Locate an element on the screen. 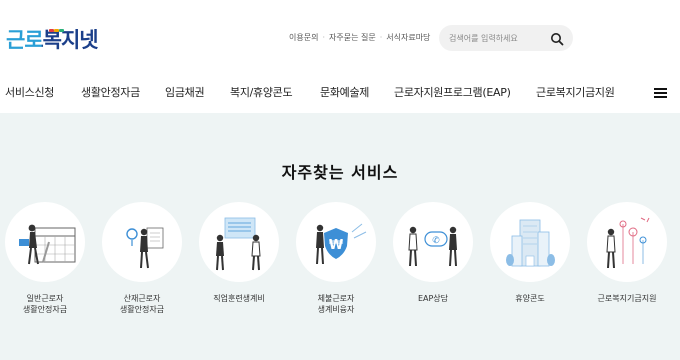 The image size is (680, 360). nav-item-living-fund: 생활안정자금 is located at coordinates (110, 92).